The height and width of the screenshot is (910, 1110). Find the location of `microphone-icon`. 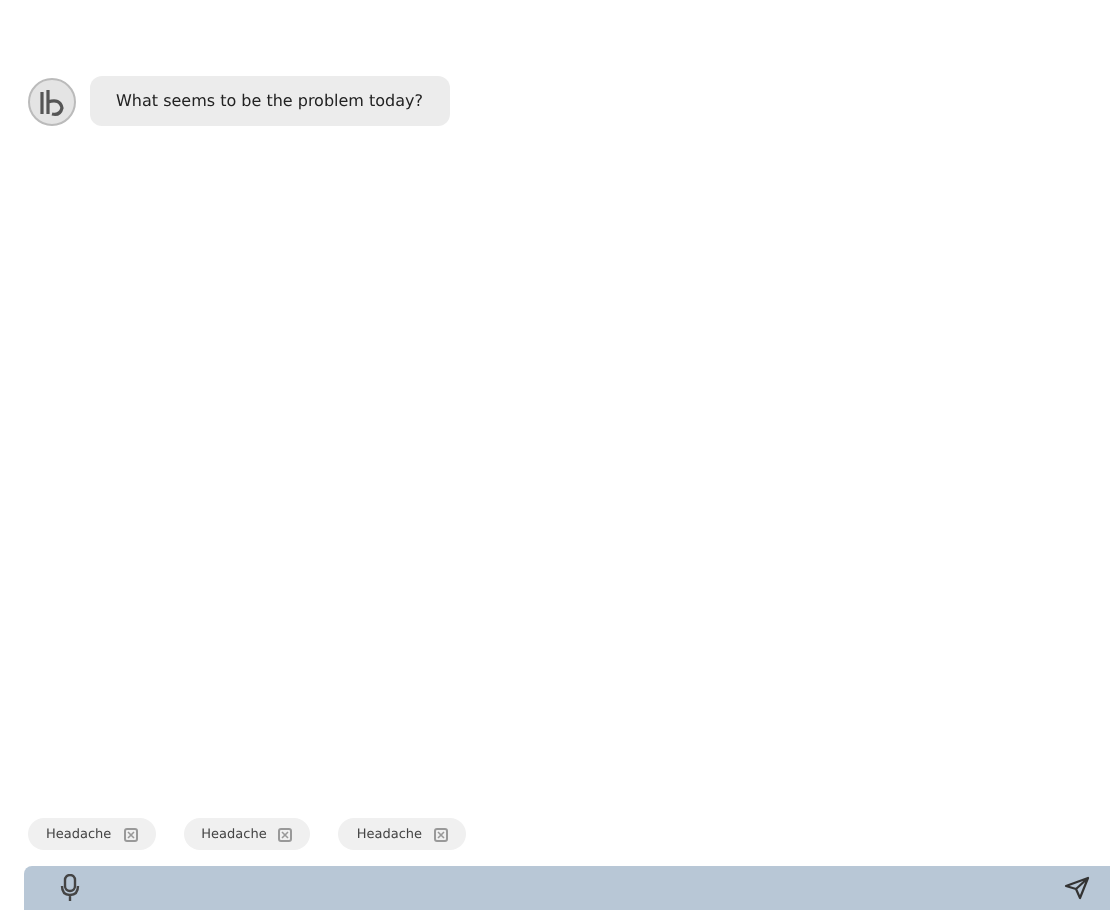

microphone-icon is located at coordinates (70, 888).